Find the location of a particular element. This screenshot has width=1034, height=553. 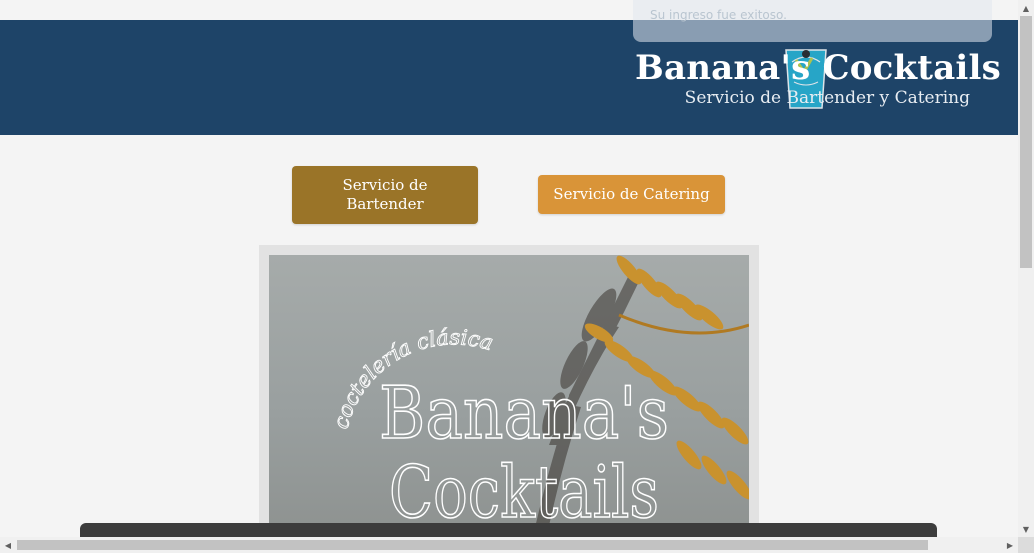

horizontal-scrollbar: ◀ ▶ is located at coordinates (509, 545).